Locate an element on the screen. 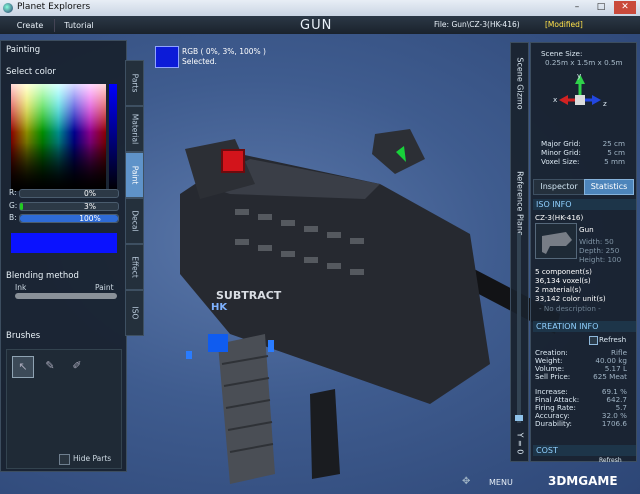 The width and height of the screenshot is (640, 494). current-color-swatch is located at coordinates (167, 57).